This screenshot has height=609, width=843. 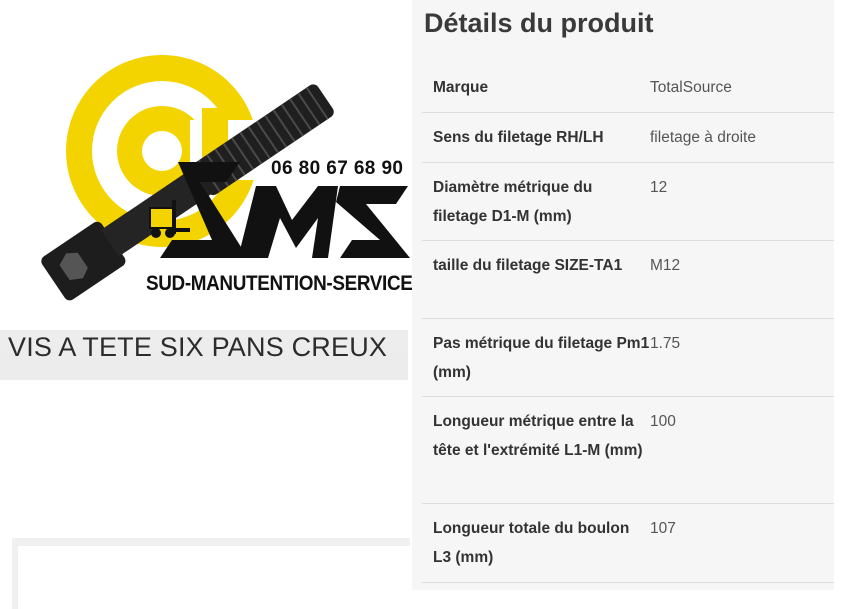 I want to click on row-value: 100, so click(x=663, y=421).